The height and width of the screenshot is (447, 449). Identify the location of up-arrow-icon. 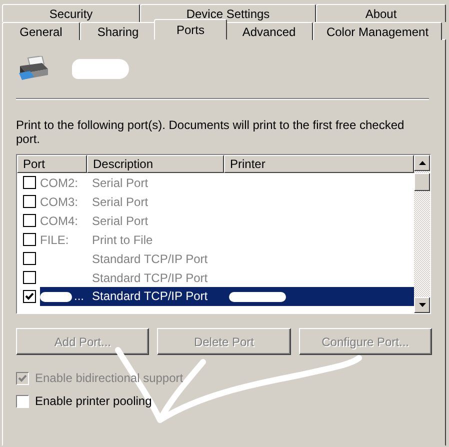
(422, 163).